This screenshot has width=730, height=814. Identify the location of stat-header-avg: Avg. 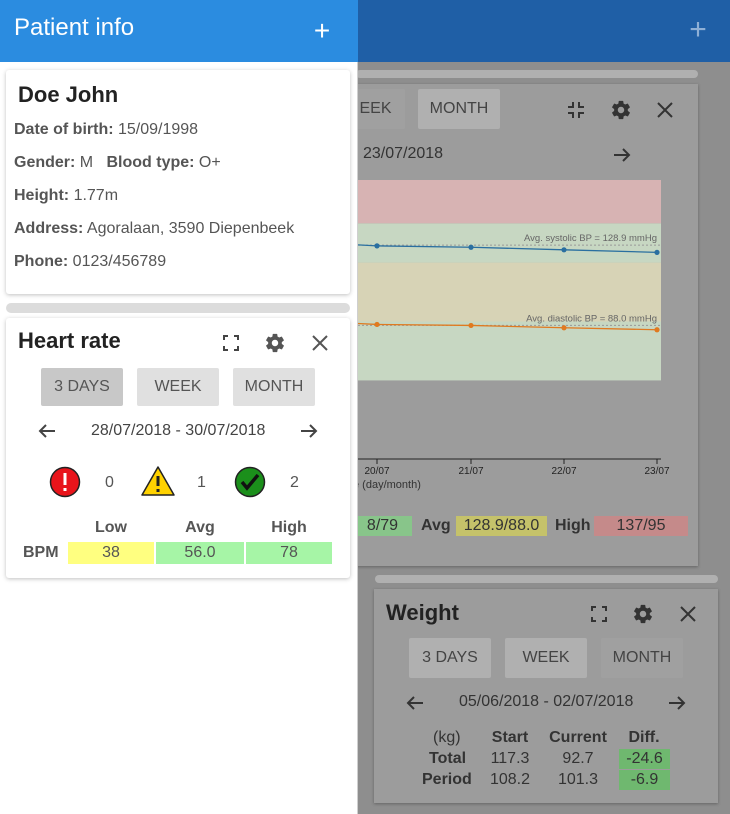
(200, 527).